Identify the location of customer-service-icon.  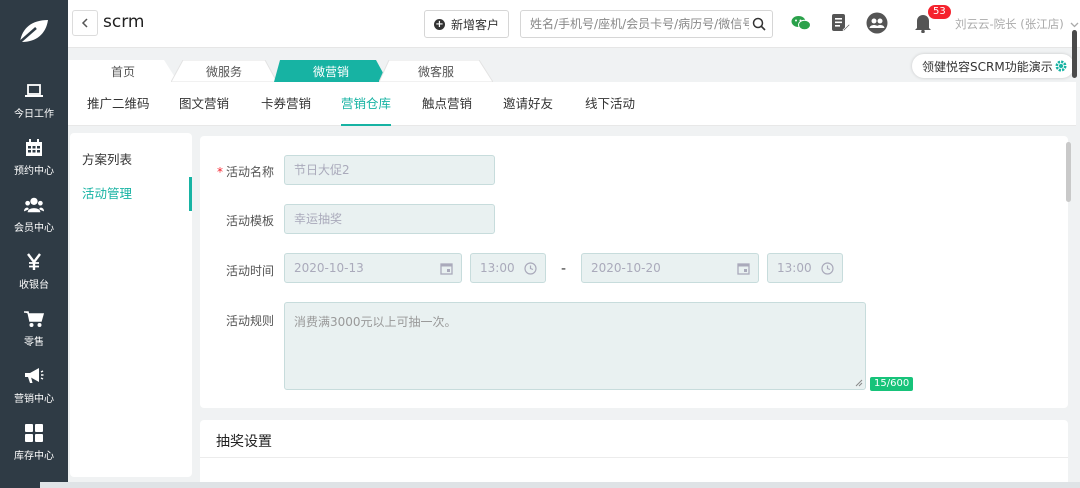
(877, 23).